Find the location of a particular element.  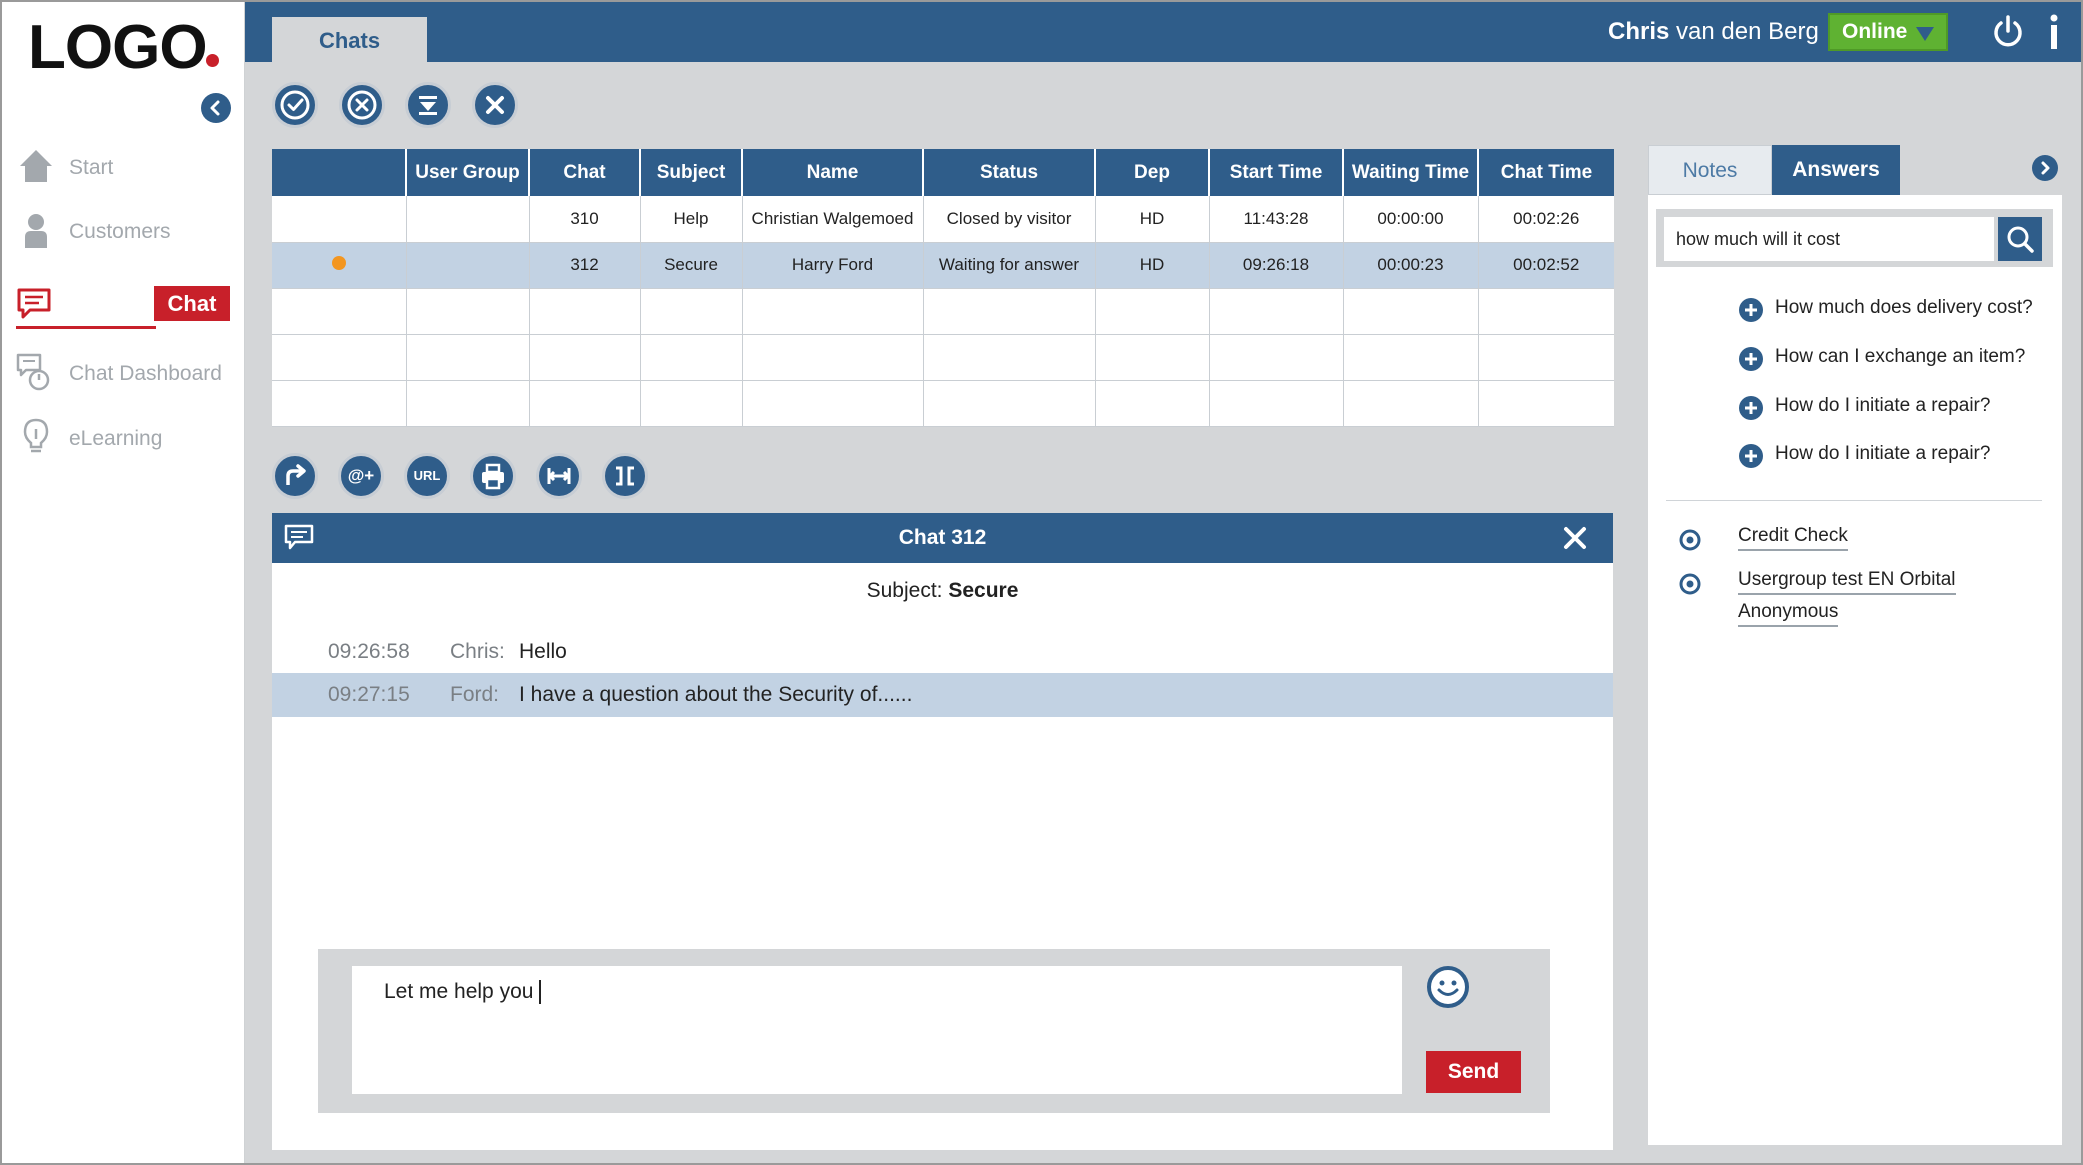

table-cell: 00:00:23 is located at coordinates (1411, 265).